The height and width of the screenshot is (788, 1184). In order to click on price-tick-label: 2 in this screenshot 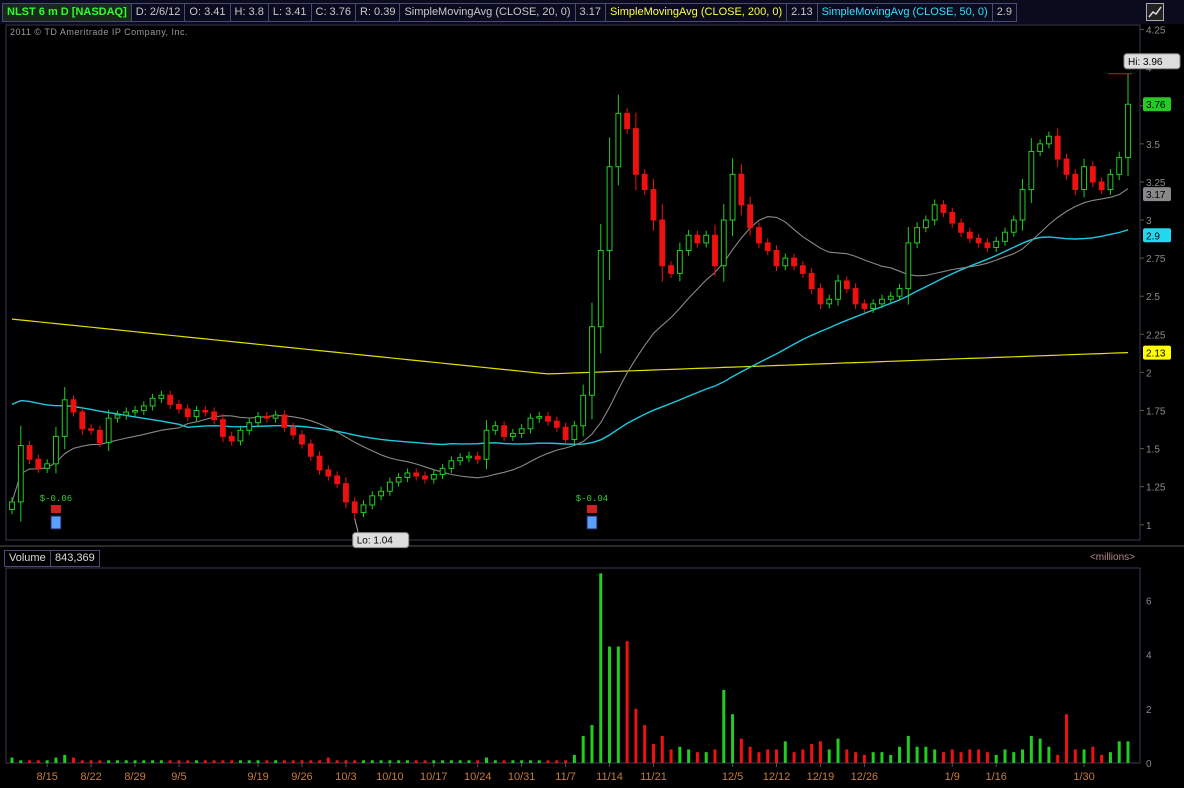, I will do `click(1149, 373)`.